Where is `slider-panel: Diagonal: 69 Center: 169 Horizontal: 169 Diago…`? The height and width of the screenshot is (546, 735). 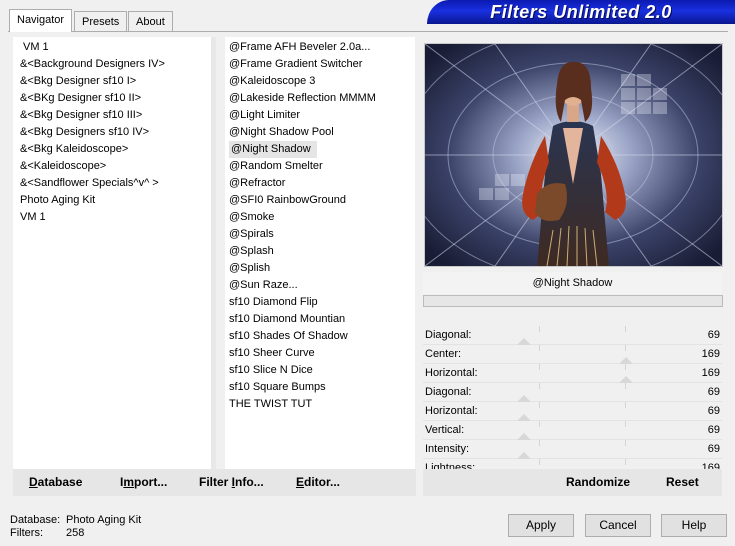 slider-panel: Diagonal: 69 Center: 169 Horizontal: 169 Diago… is located at coordinates (572, 402).